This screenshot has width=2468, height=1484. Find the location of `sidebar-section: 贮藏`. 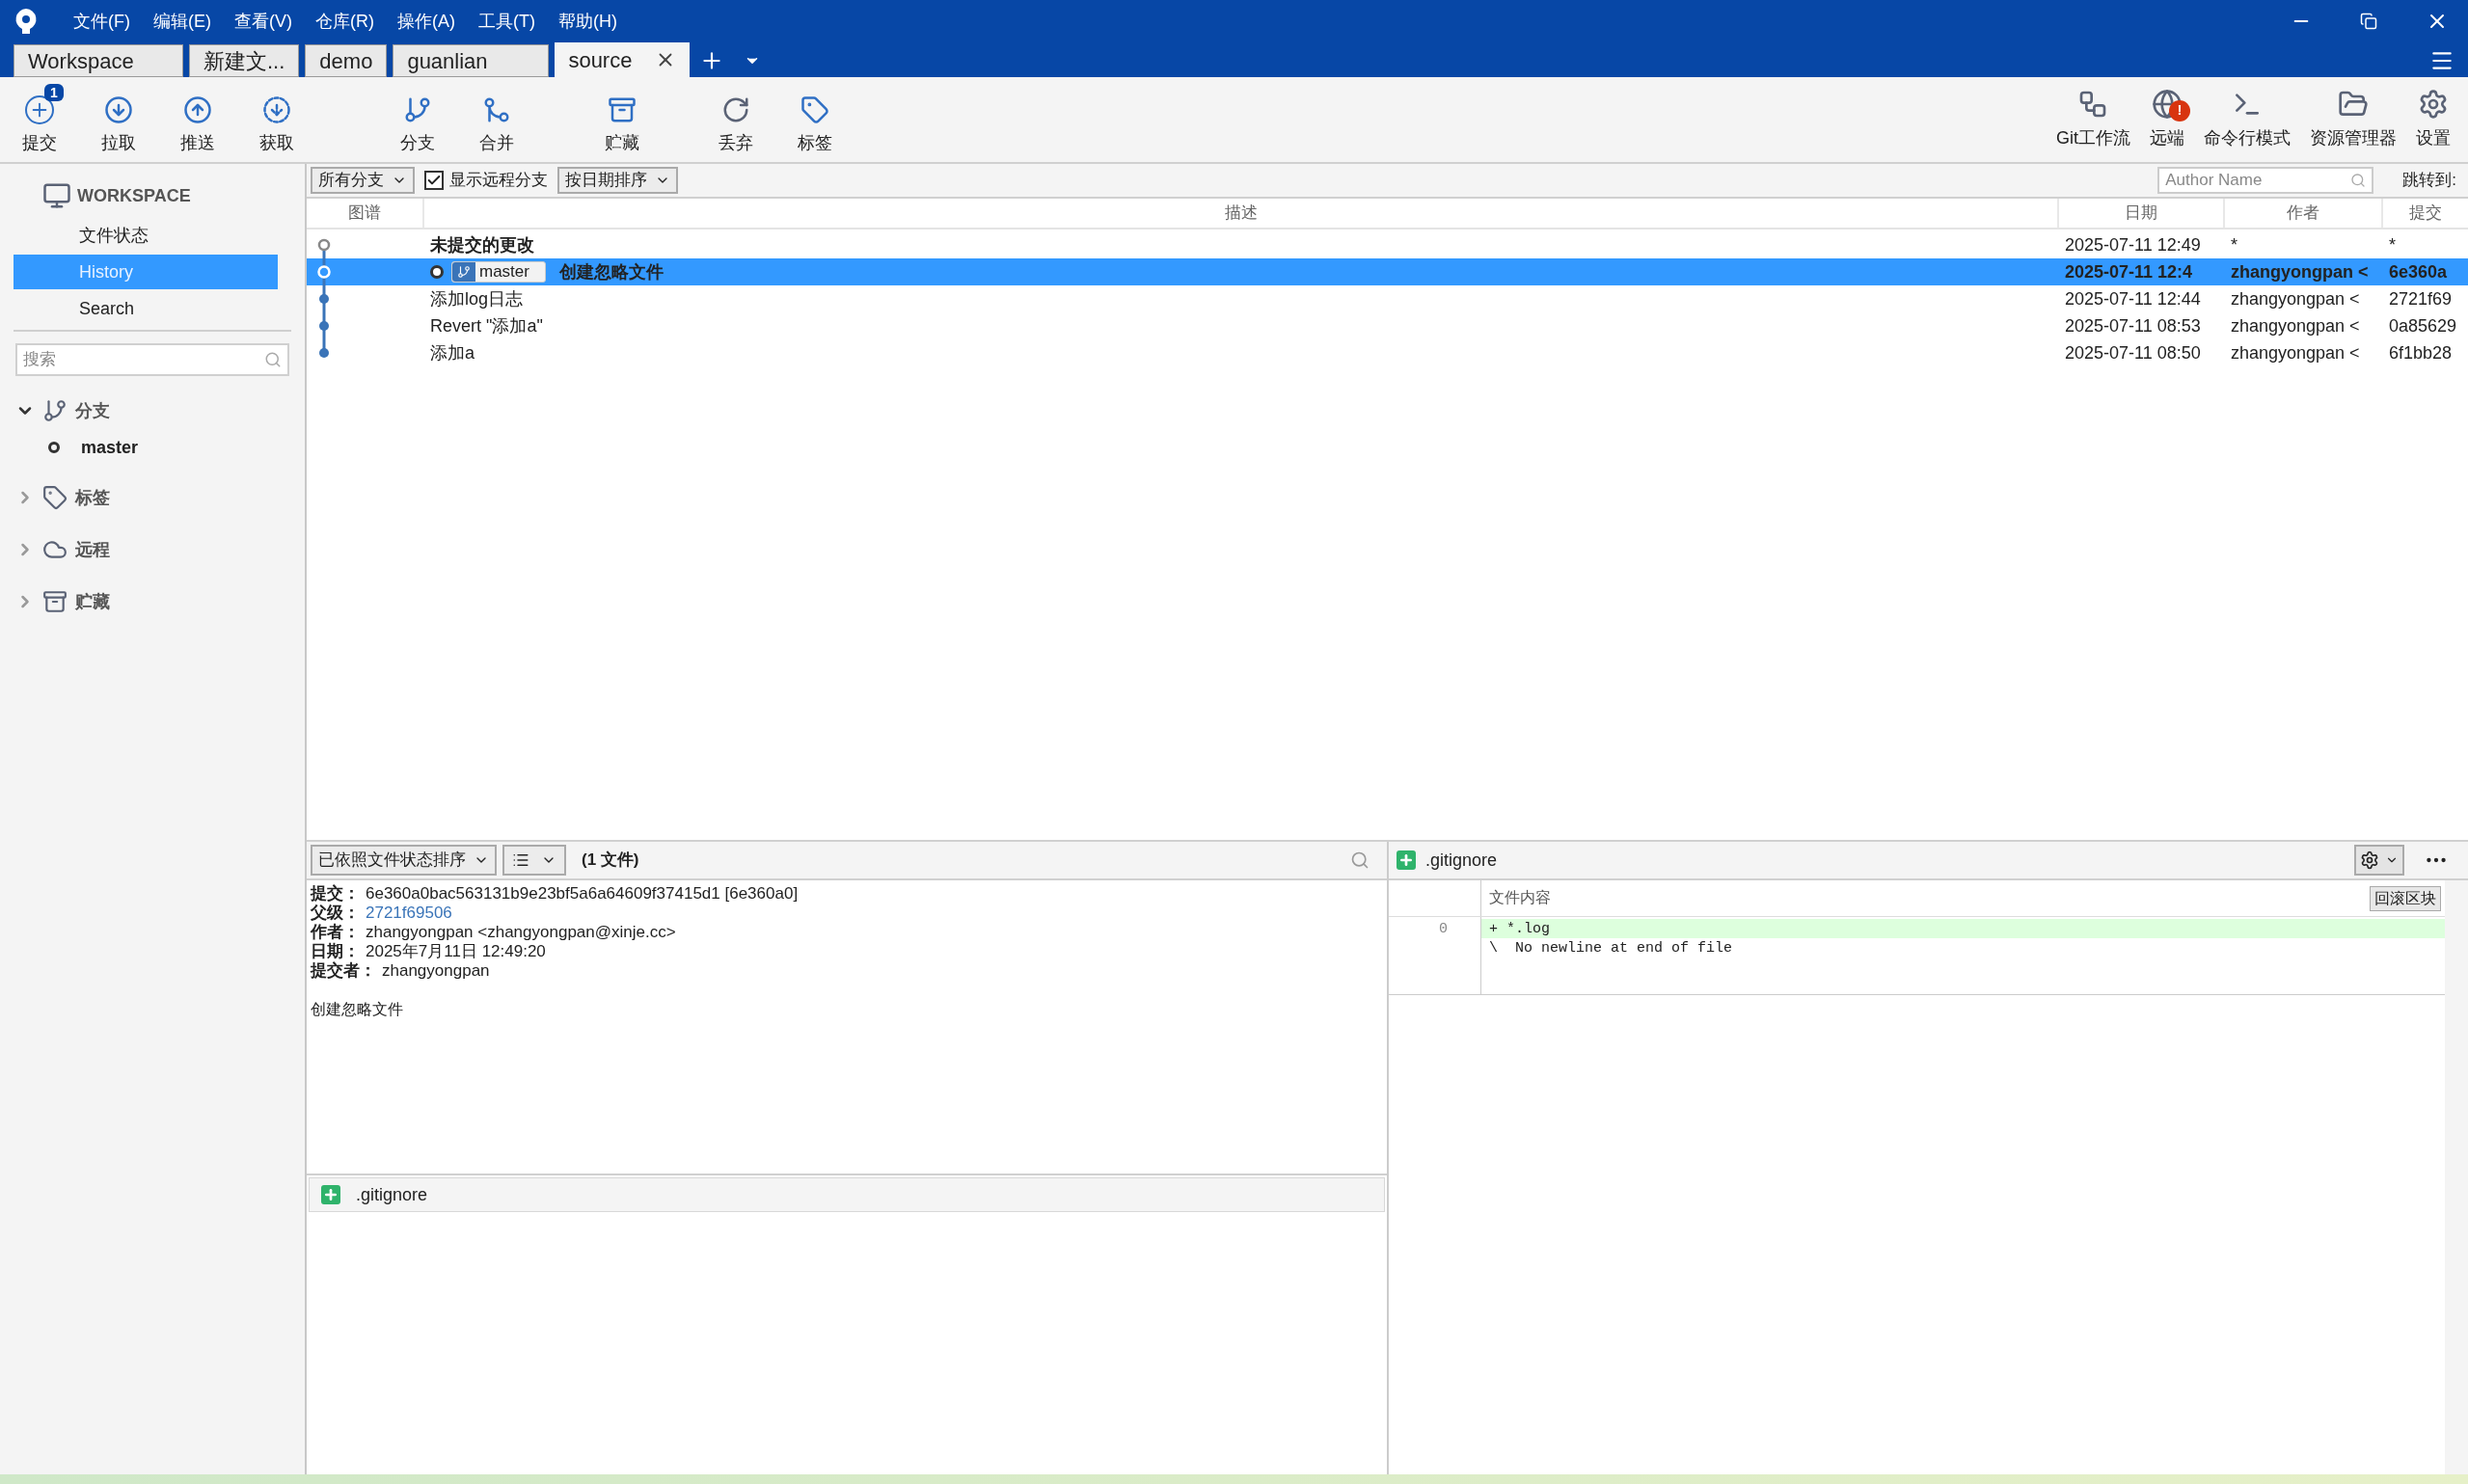

sidebar-section: 贮藏 is located at coordinates (152, 601).